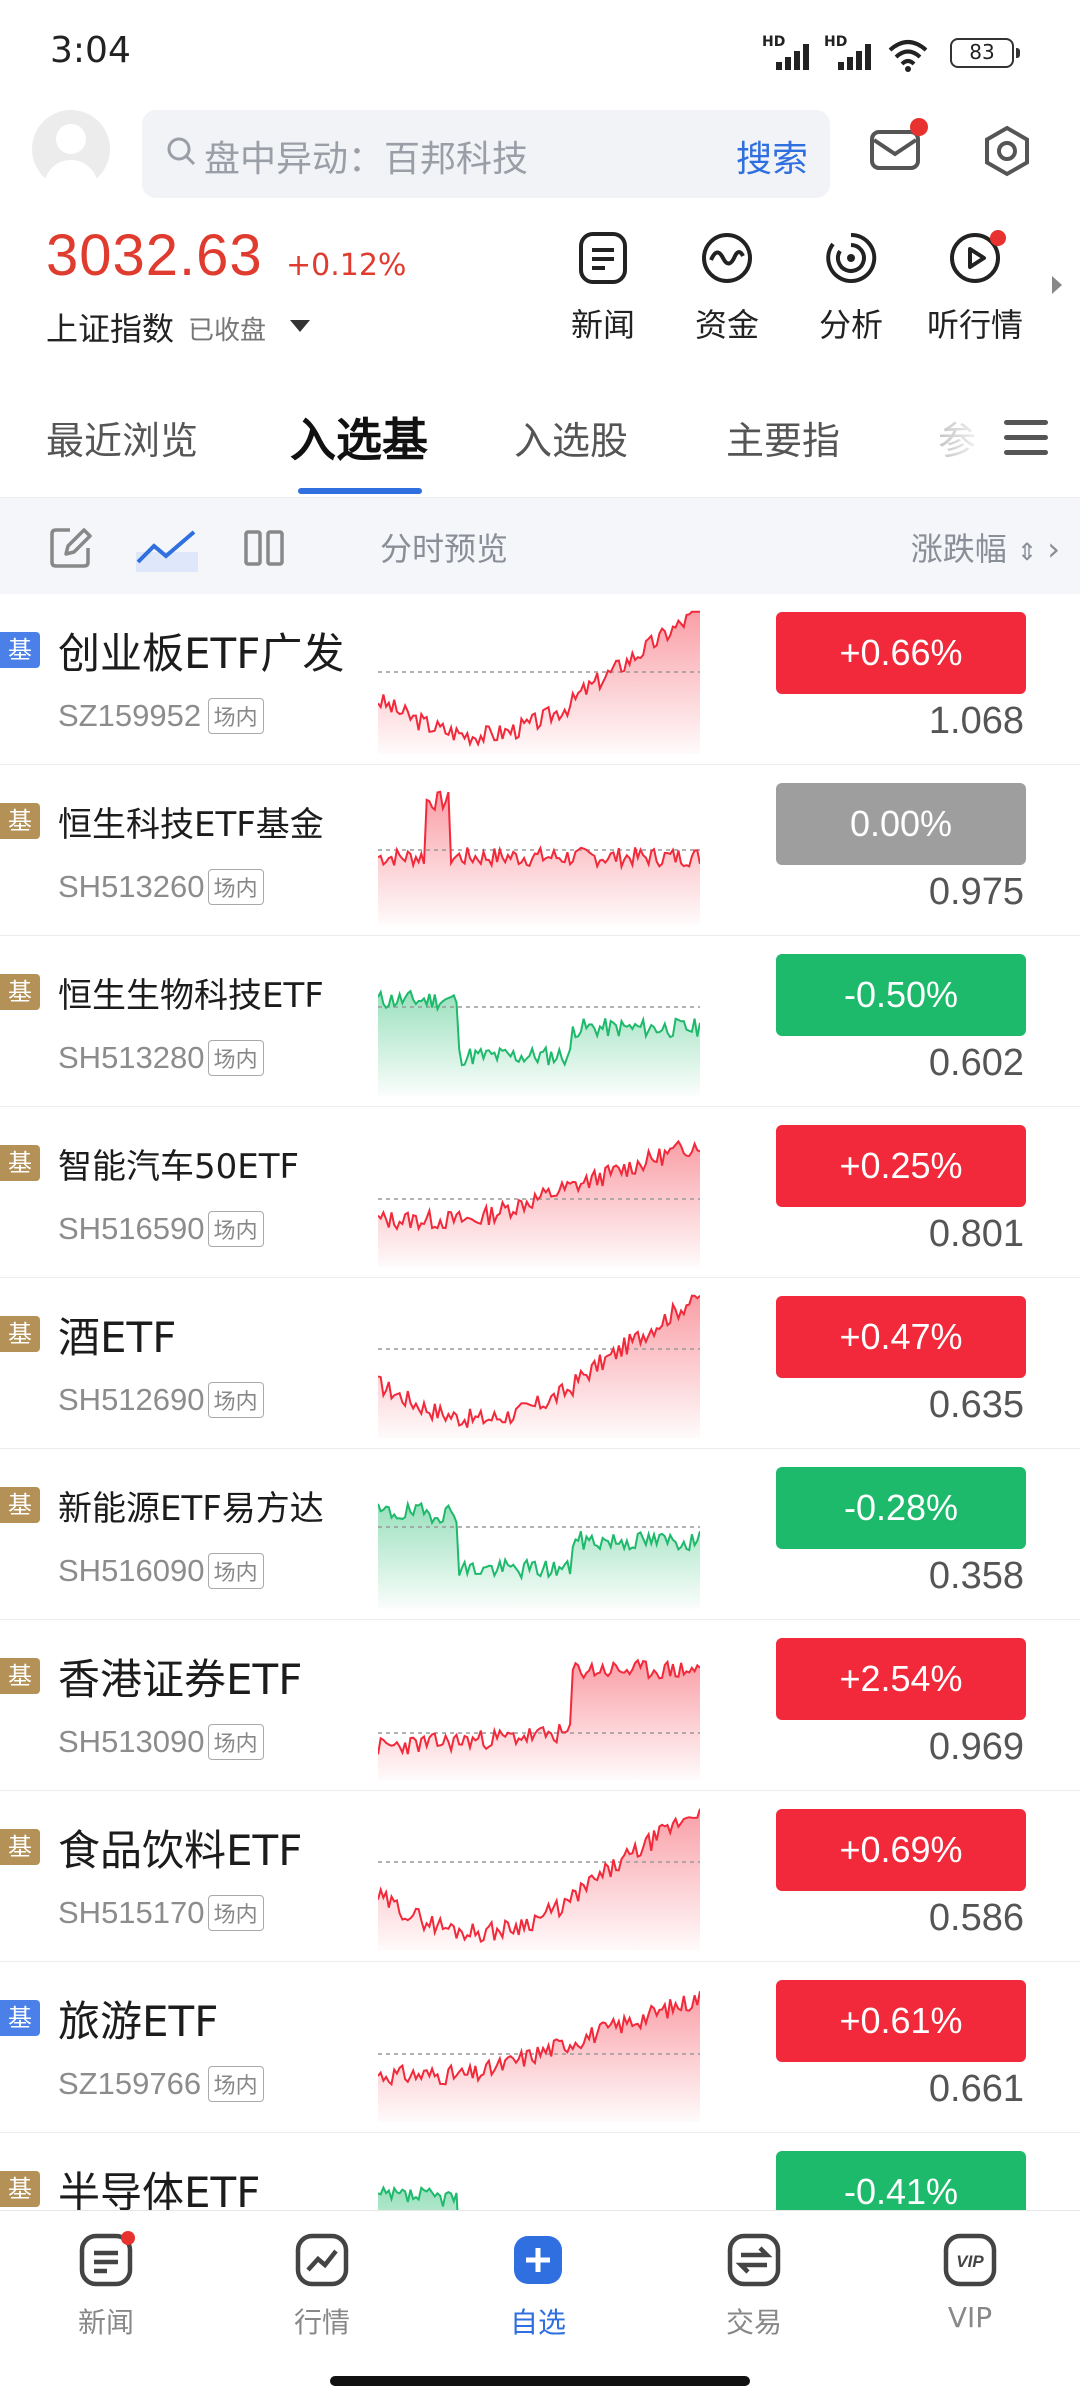  I want to click on quick-link-label: 资金, so click(726, 325).